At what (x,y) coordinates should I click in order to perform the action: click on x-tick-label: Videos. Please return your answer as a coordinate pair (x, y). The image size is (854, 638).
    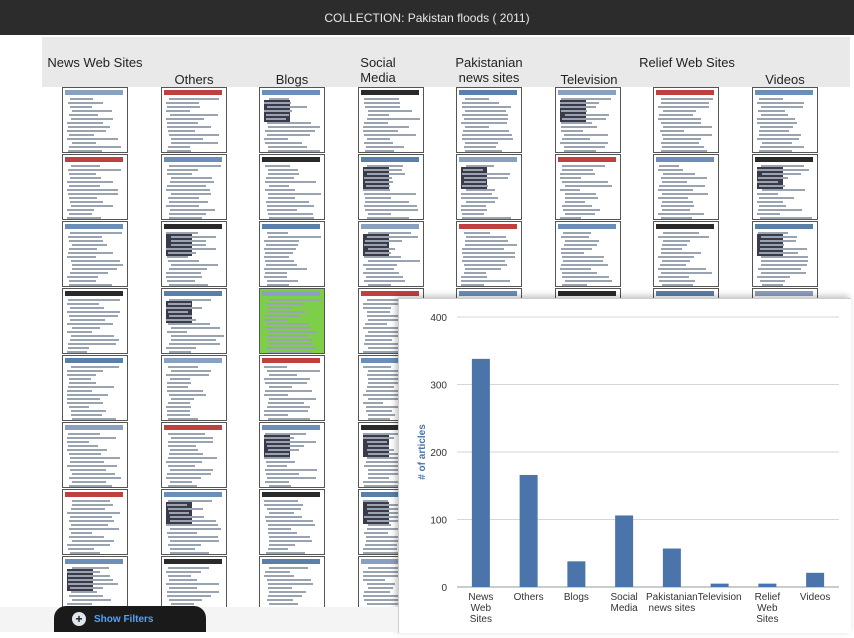
    Looking at the image, I should click on (815, 597).